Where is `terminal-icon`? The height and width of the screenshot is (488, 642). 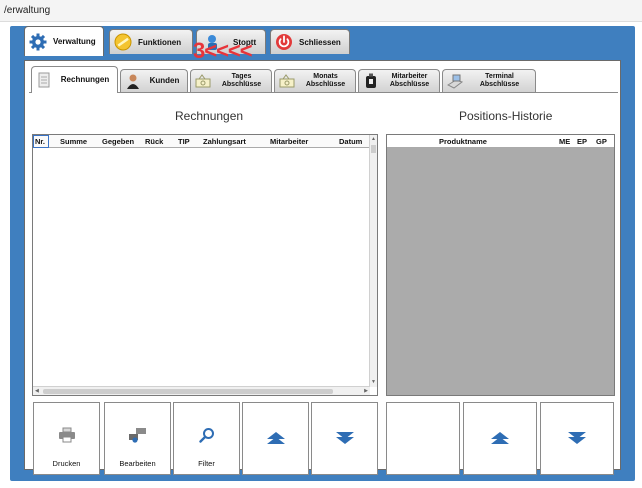
terminal-icon is located at coordinates (455, 81).